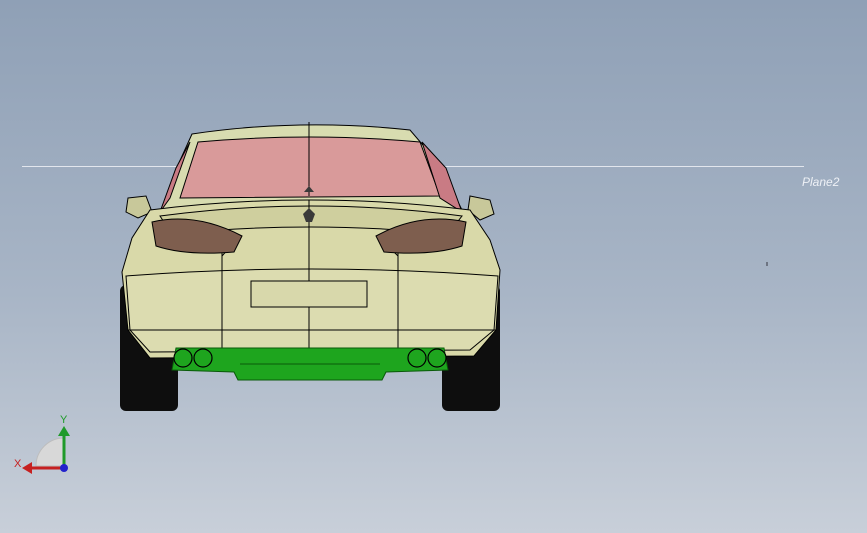 Image resolution: width=867 pixels, height=533 pixels. I want to click on license-plate, so click(309, 294).